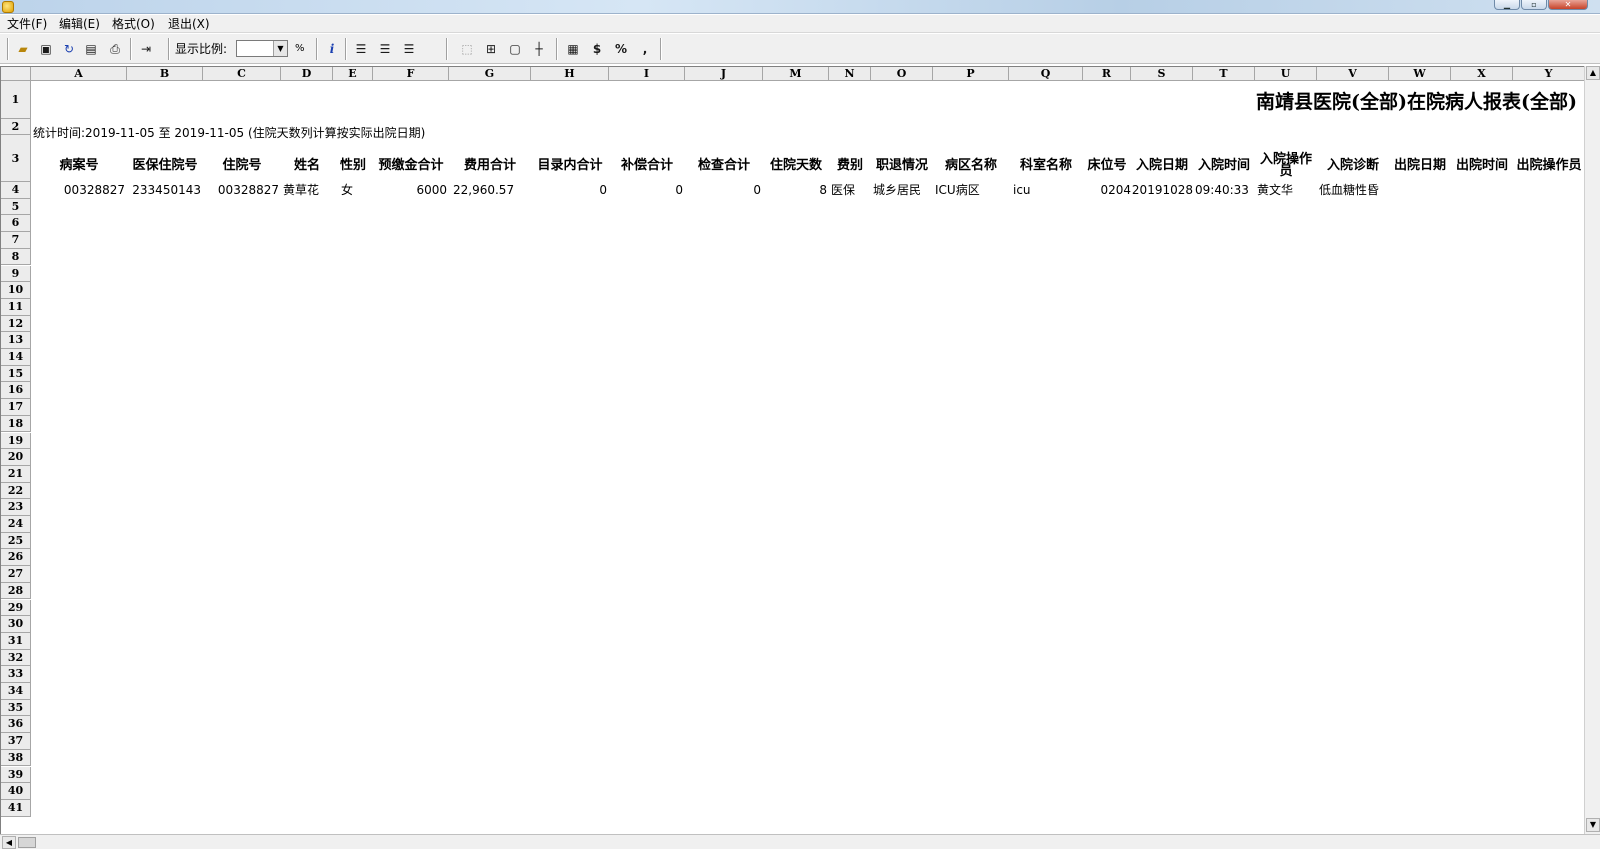  I want to click on vertical-scrollbar: ▲ ▼, so click(1592, 450).